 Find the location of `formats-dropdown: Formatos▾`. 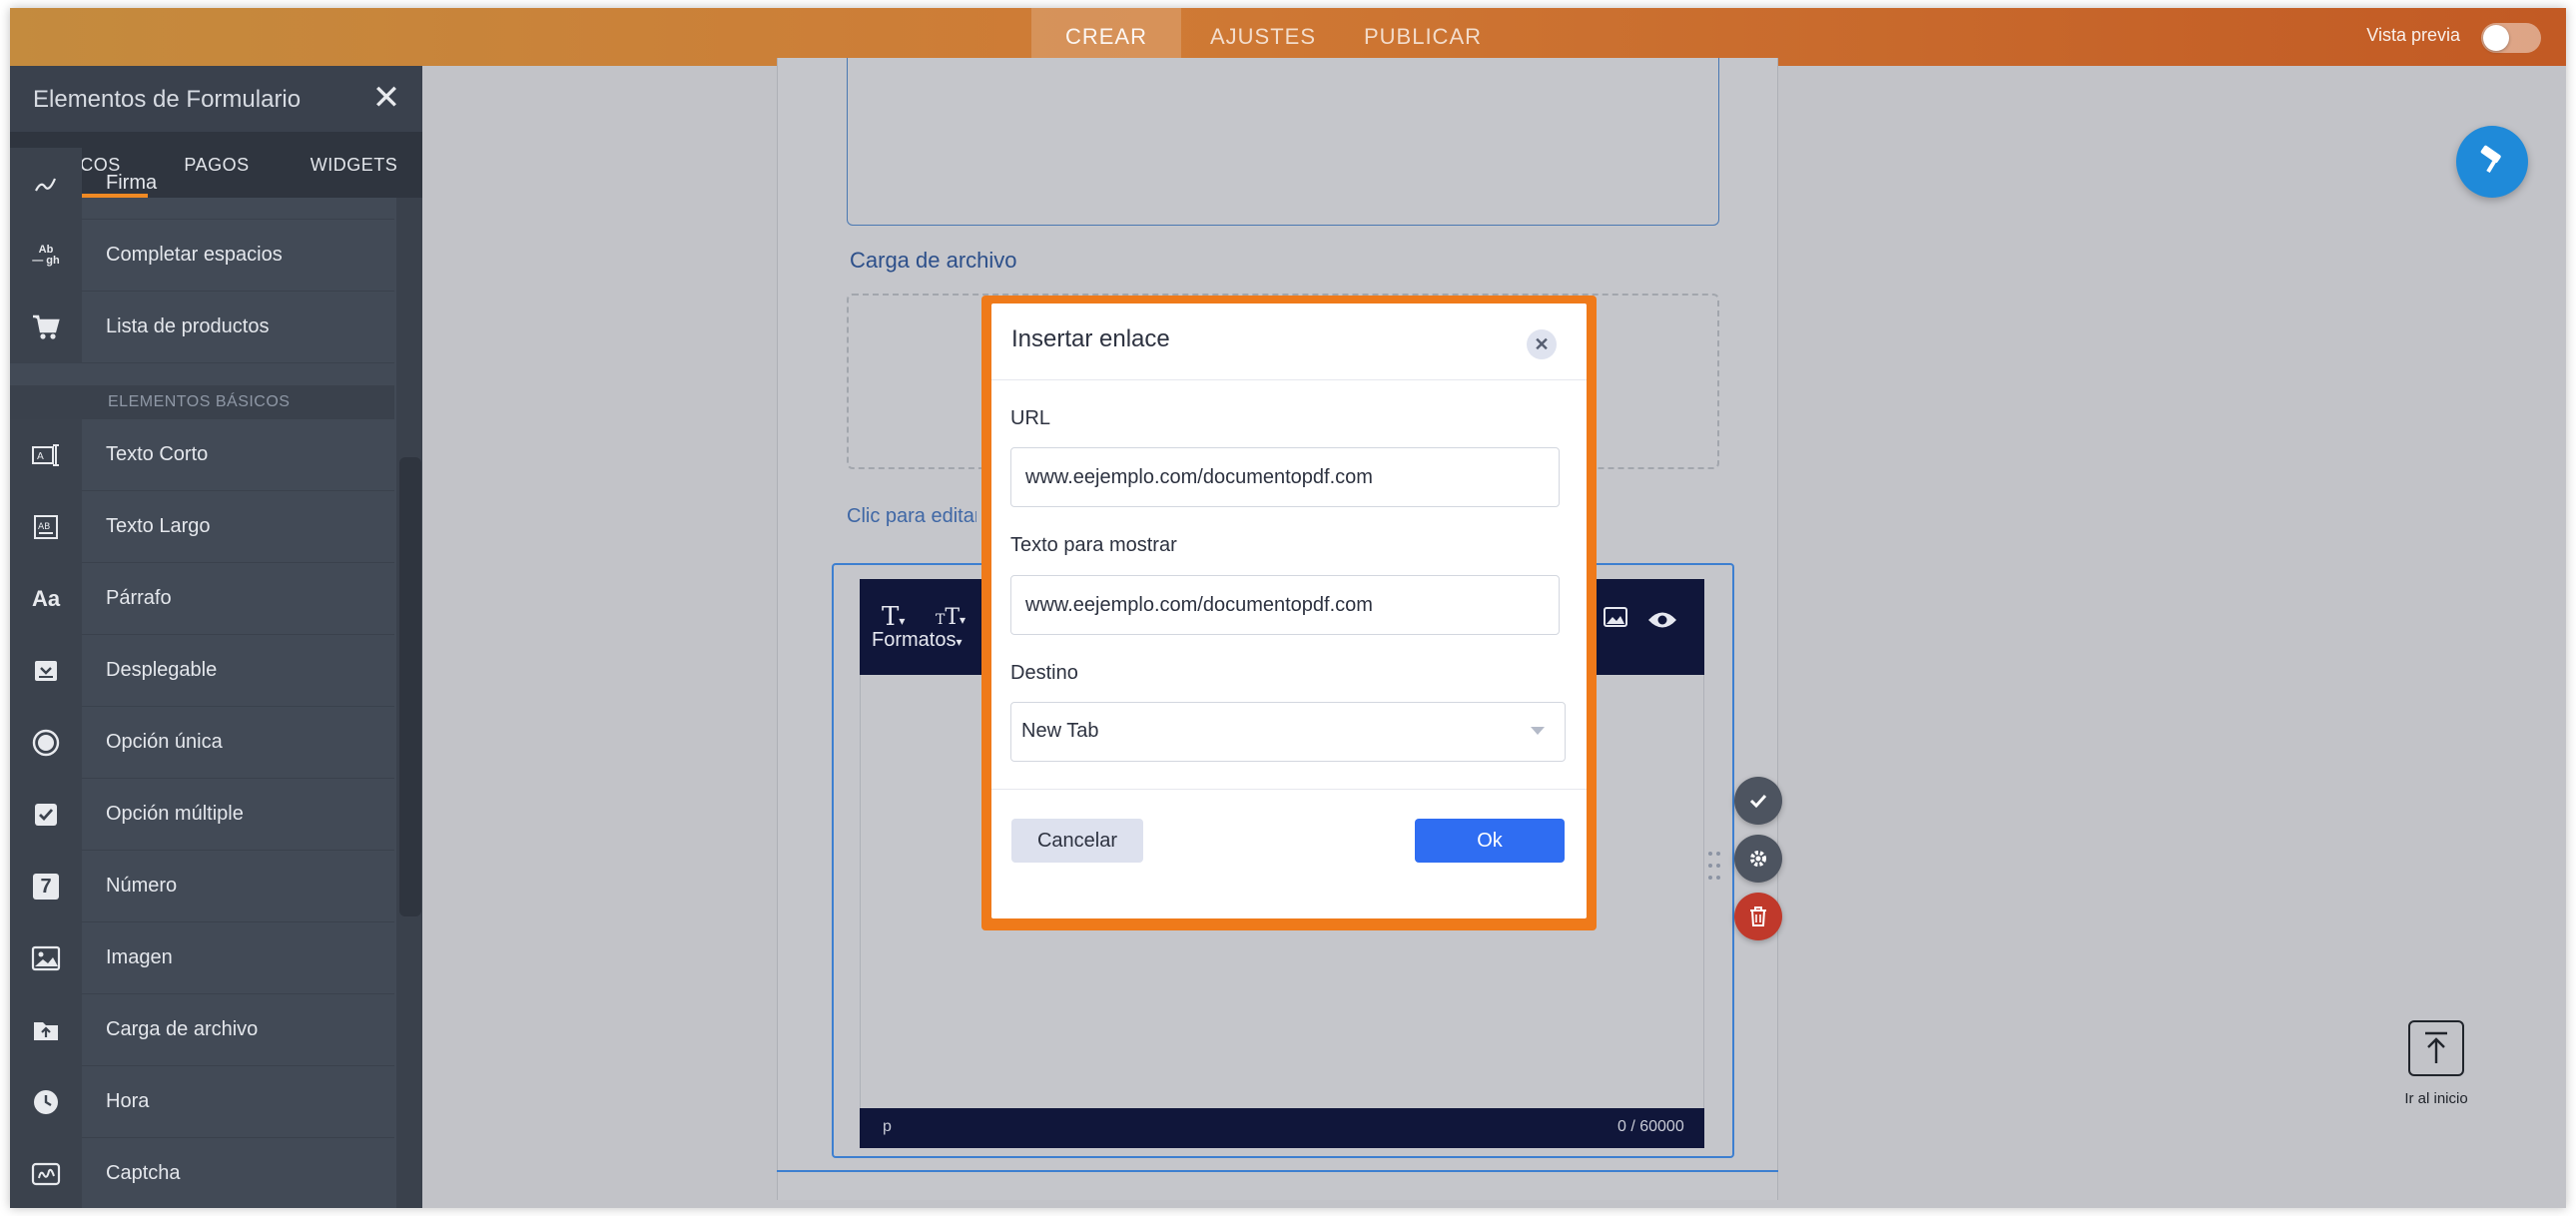

formats-dropdown: Formatos▾ is located at coordinates (917, 640).